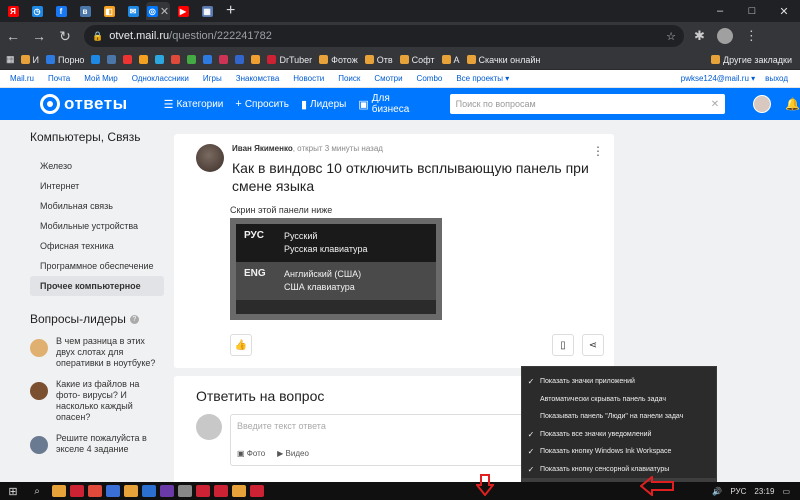  I want to click on portal-nav-link: Мой Мир, so click(100, 78).